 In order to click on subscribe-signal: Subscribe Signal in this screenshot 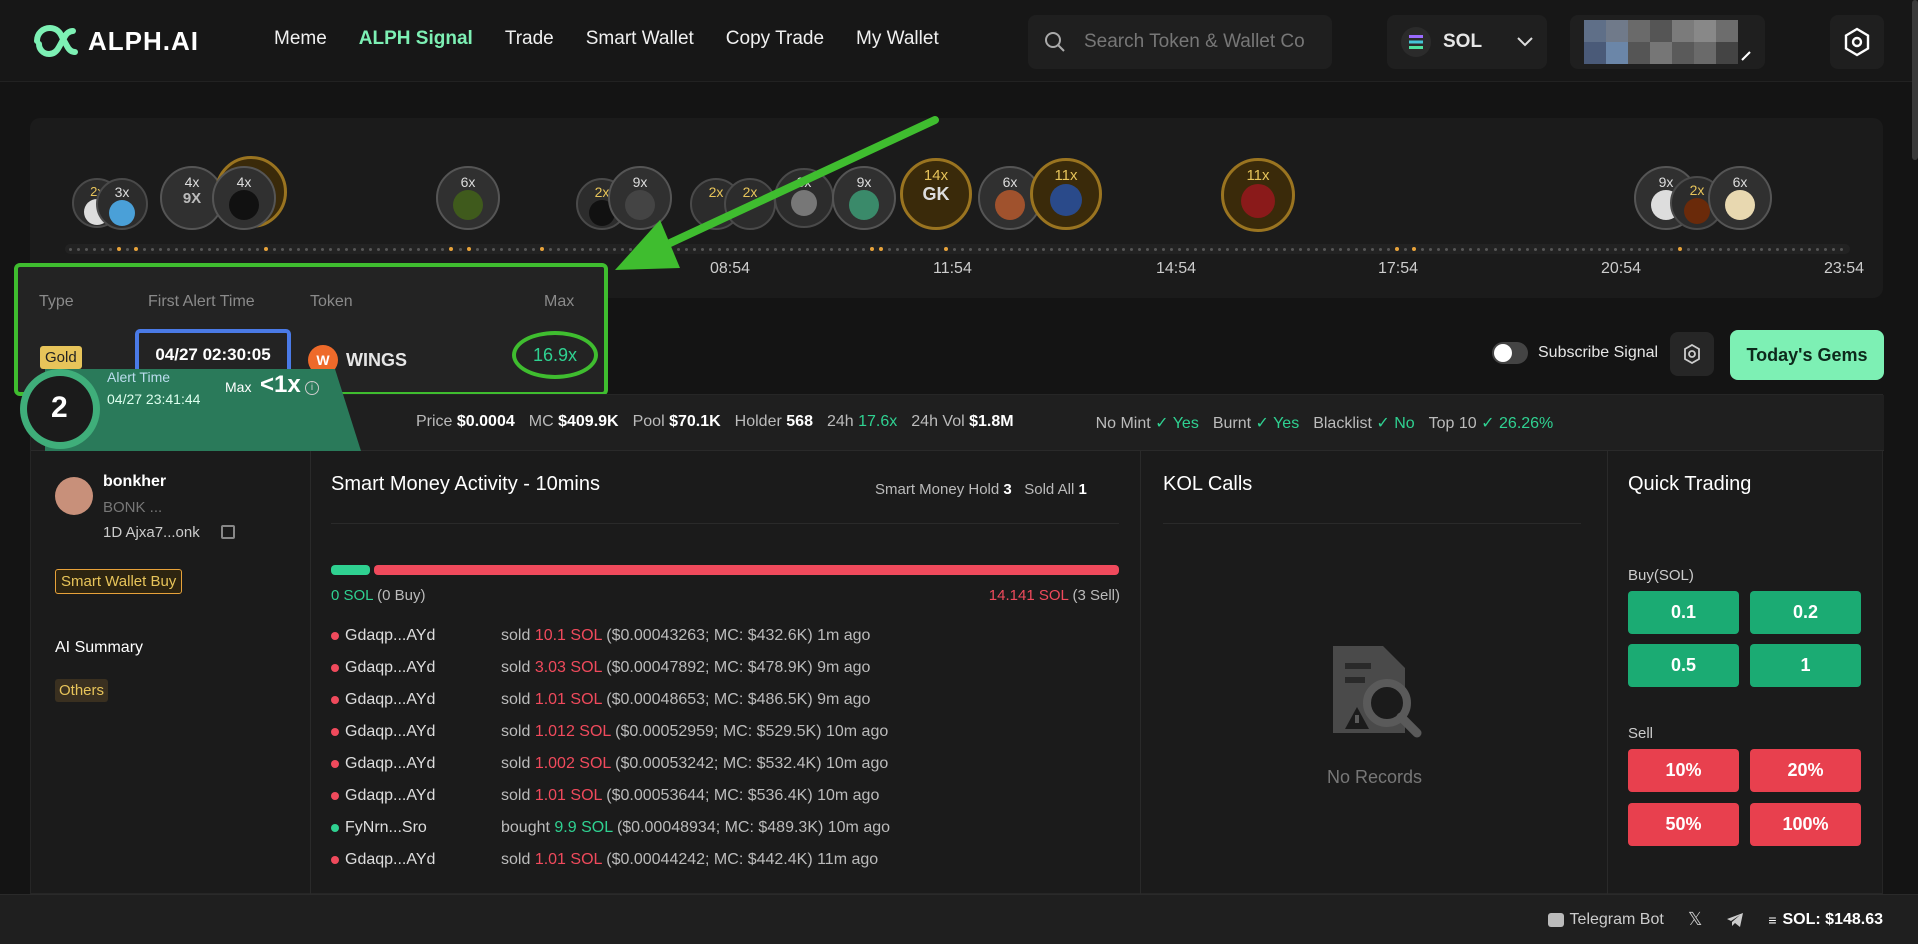, I will do `click(1575, 353)`.